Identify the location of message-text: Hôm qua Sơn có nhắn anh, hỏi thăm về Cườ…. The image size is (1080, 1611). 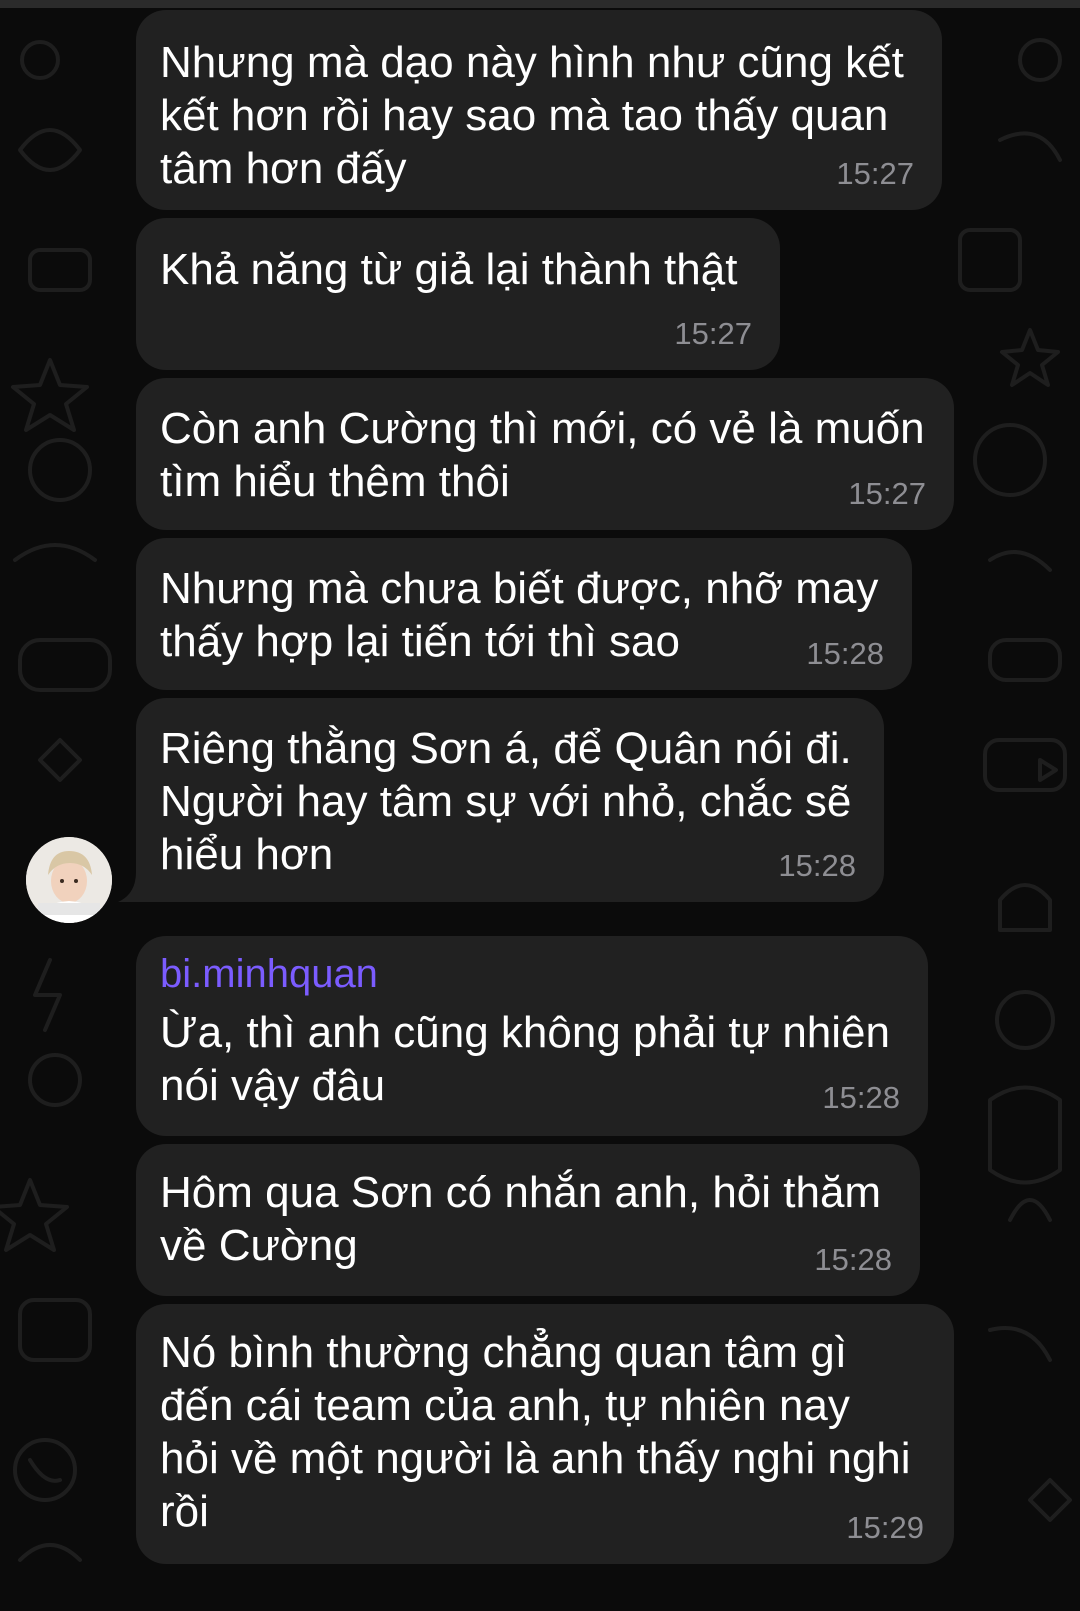
(521, 1219).